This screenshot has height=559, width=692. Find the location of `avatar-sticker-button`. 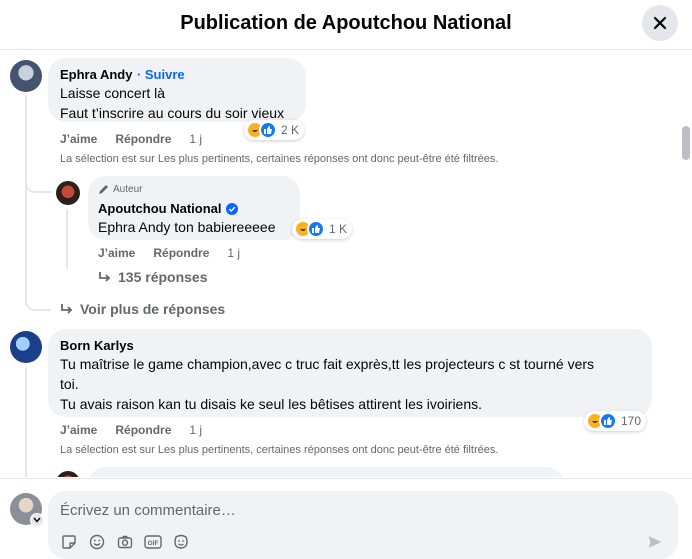

avatar-sticker-button is located at coordinates (181, 542).